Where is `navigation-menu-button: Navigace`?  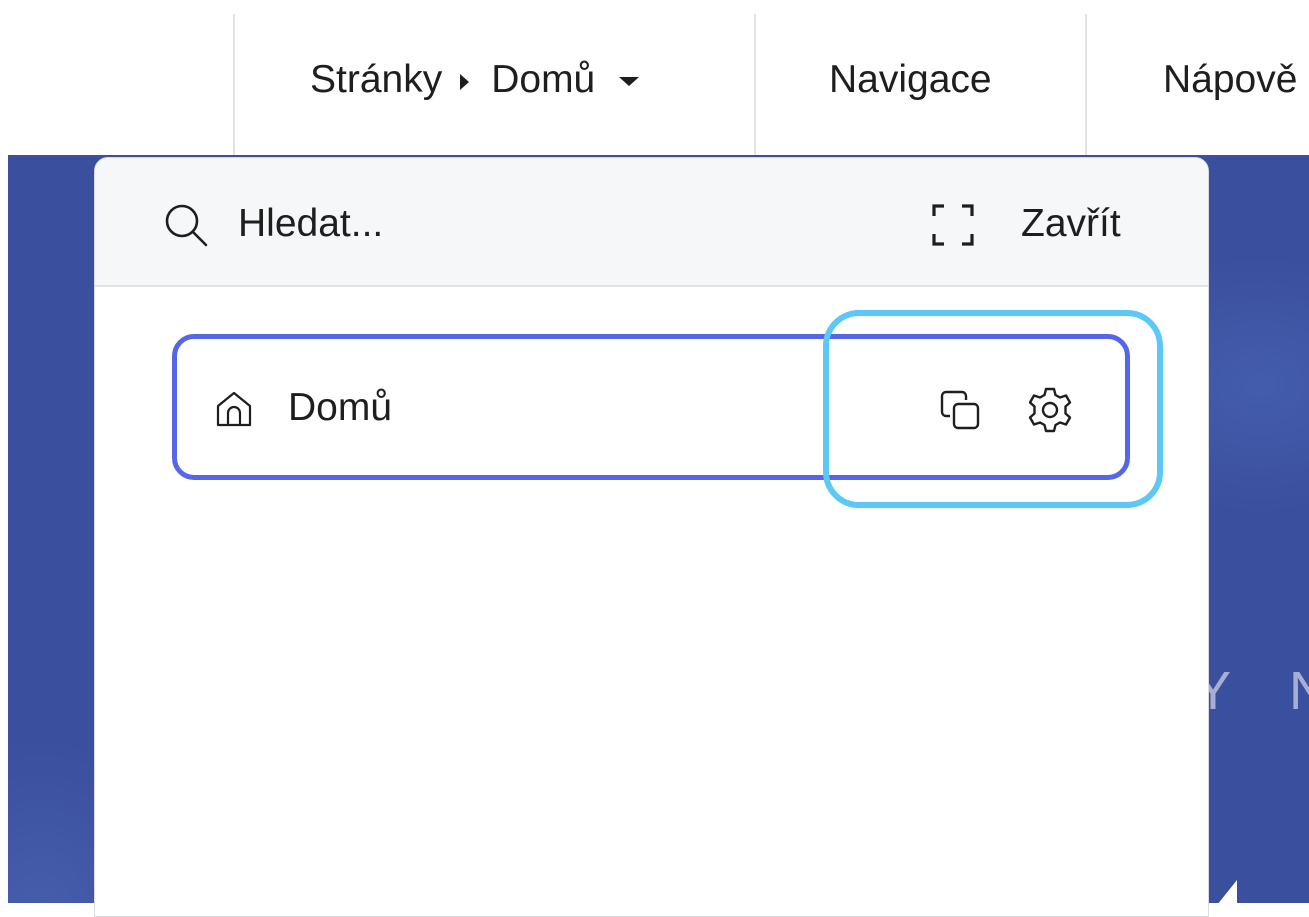
navigation-menu-button: Navigace is located at coordinates (910, 80).